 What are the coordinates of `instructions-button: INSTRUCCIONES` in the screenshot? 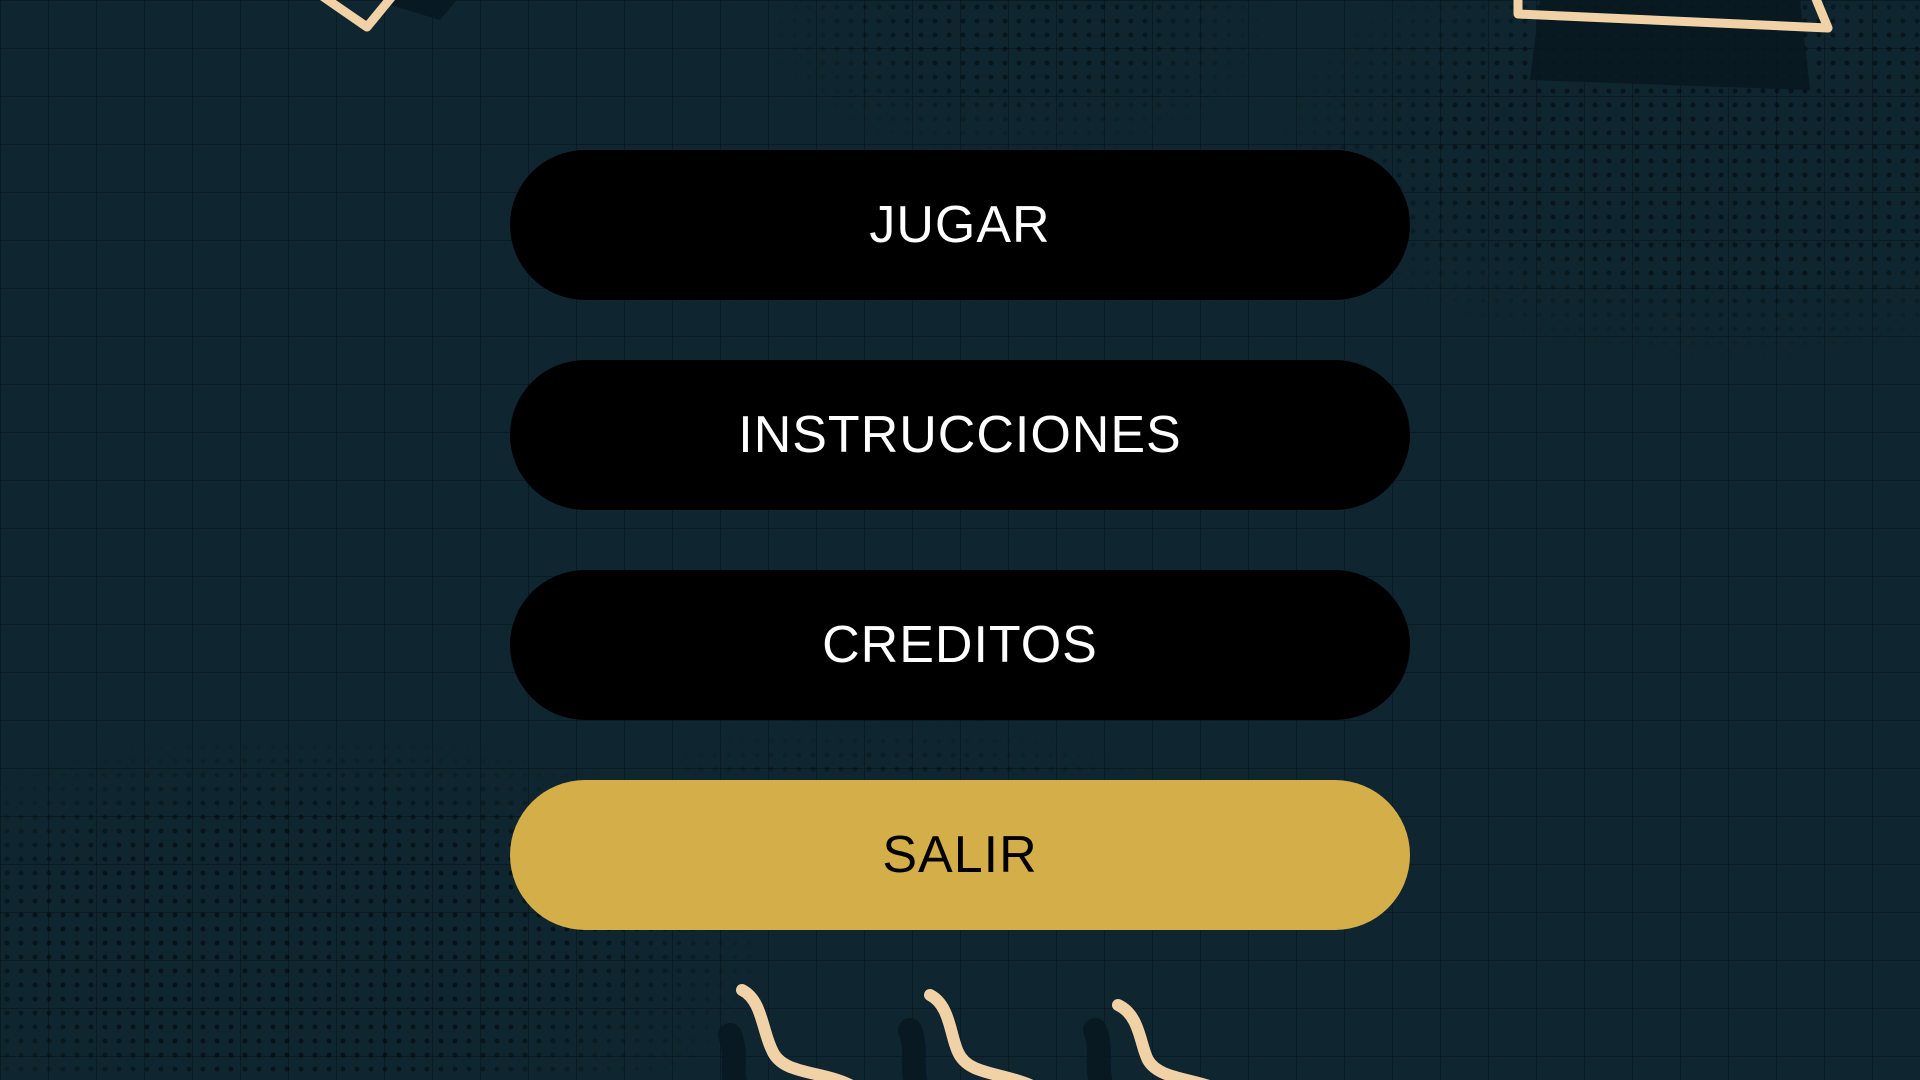 It's located at (960, 435).